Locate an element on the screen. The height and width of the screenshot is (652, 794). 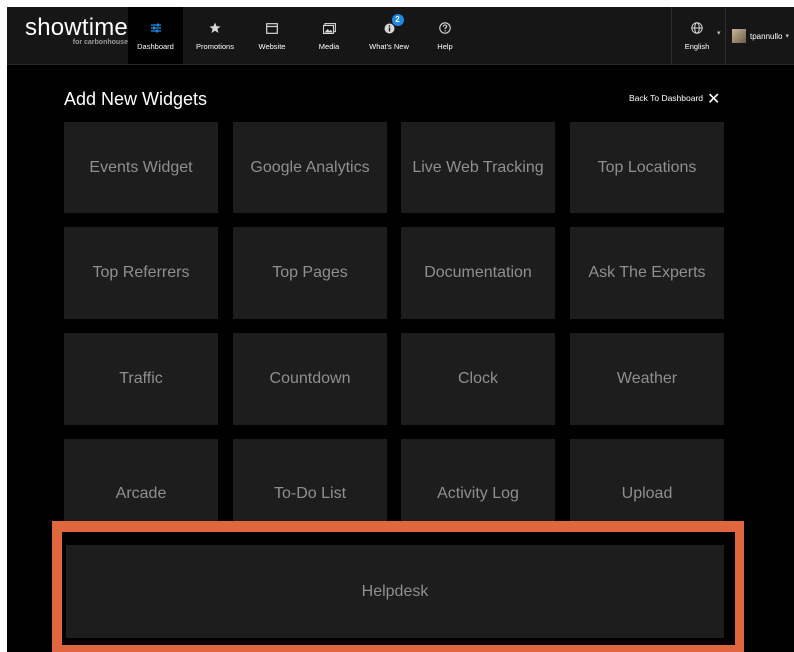
brand-logo: showtime for carbonhouse is located at coordinates (76, 30).